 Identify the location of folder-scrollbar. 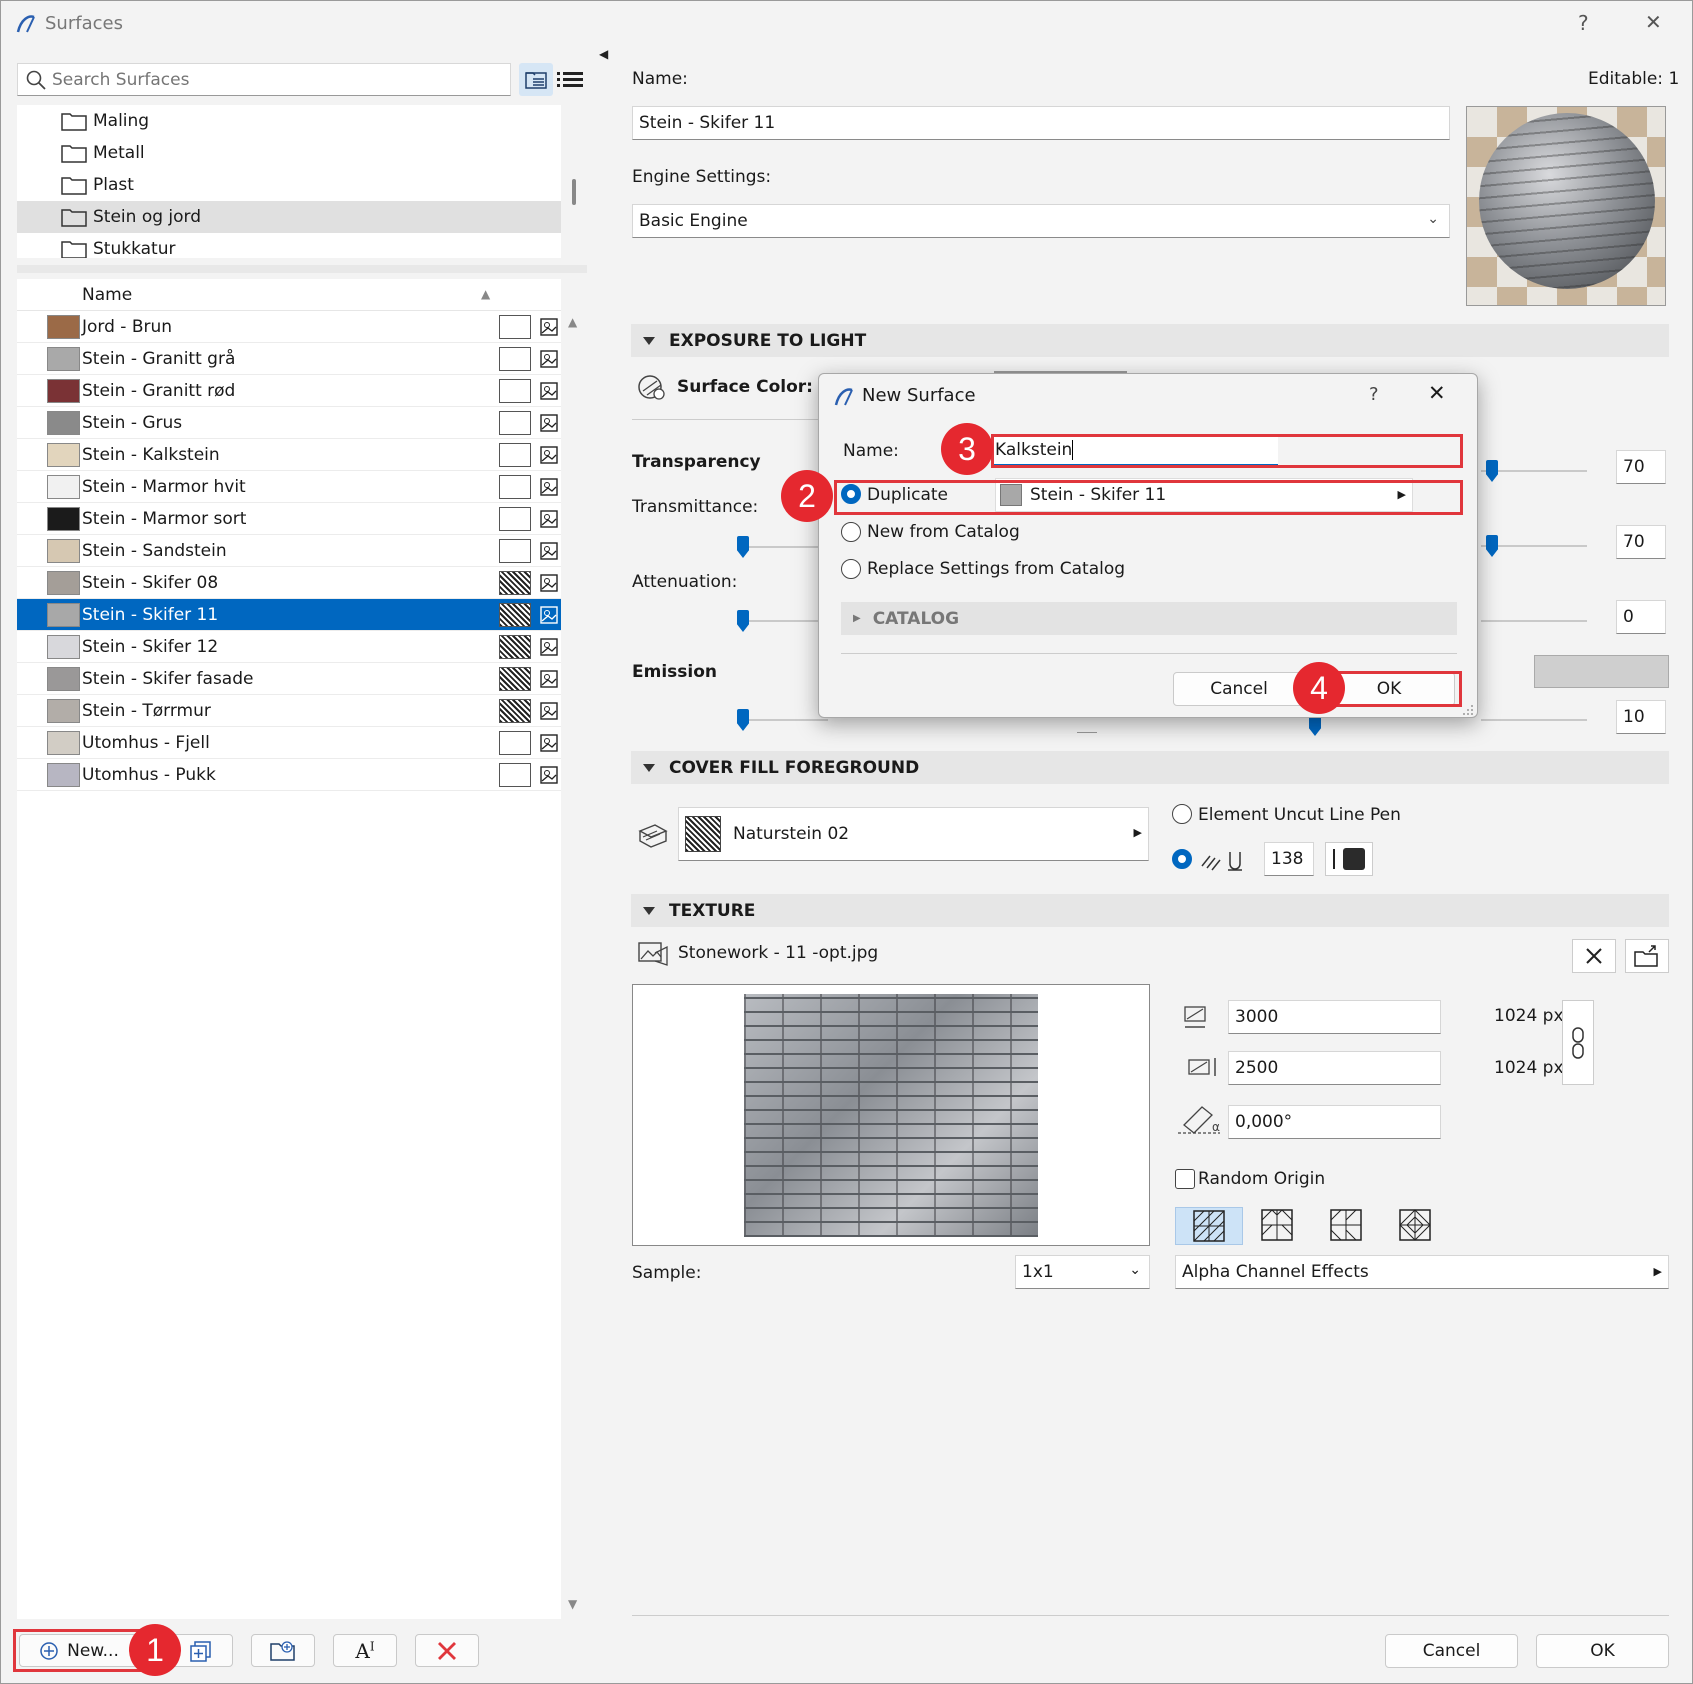
(574, 192).